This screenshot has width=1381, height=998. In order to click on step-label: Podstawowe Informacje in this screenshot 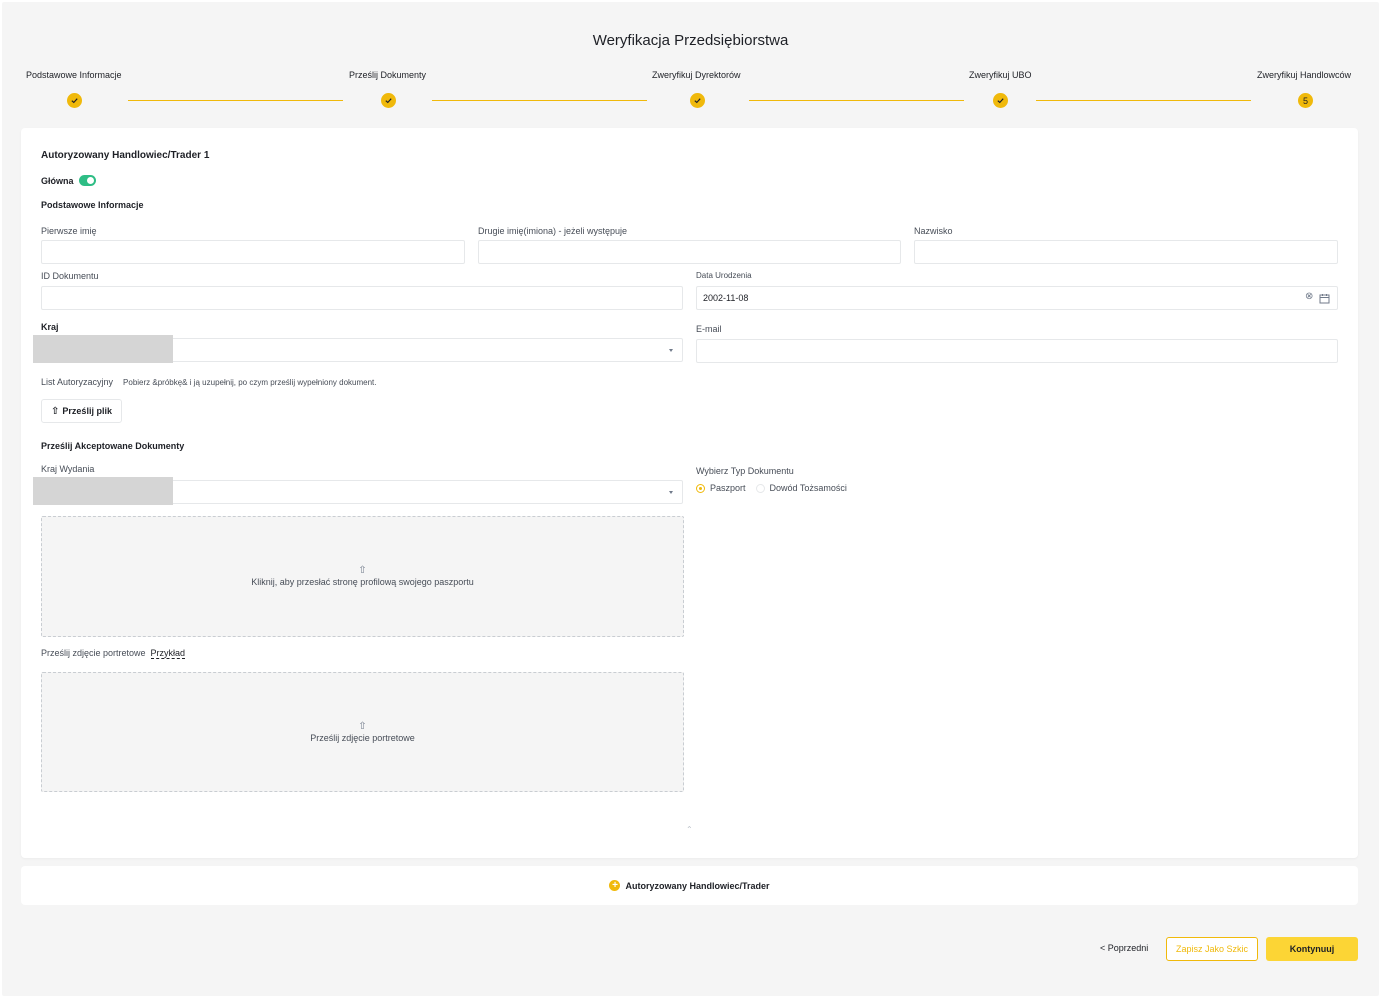, I will do `click(74, 75)`.